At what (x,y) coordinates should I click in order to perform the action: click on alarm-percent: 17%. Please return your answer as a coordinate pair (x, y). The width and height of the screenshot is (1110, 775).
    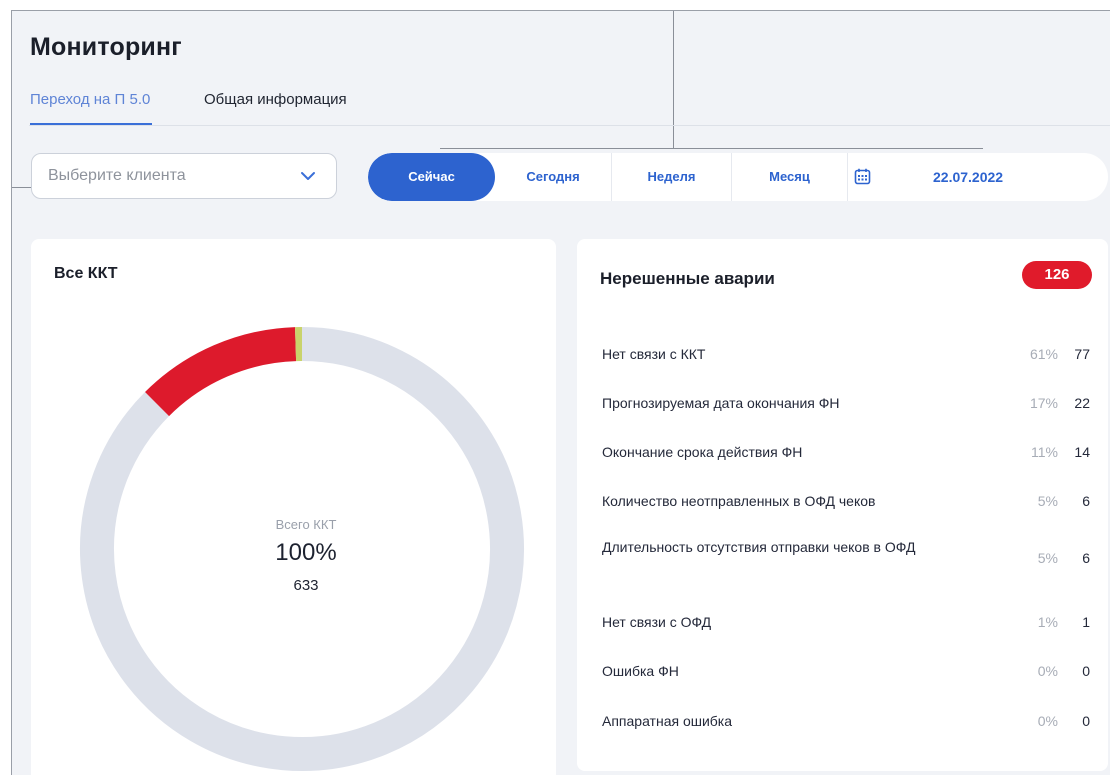
    Looking at the image, I should click on (1043, 403).